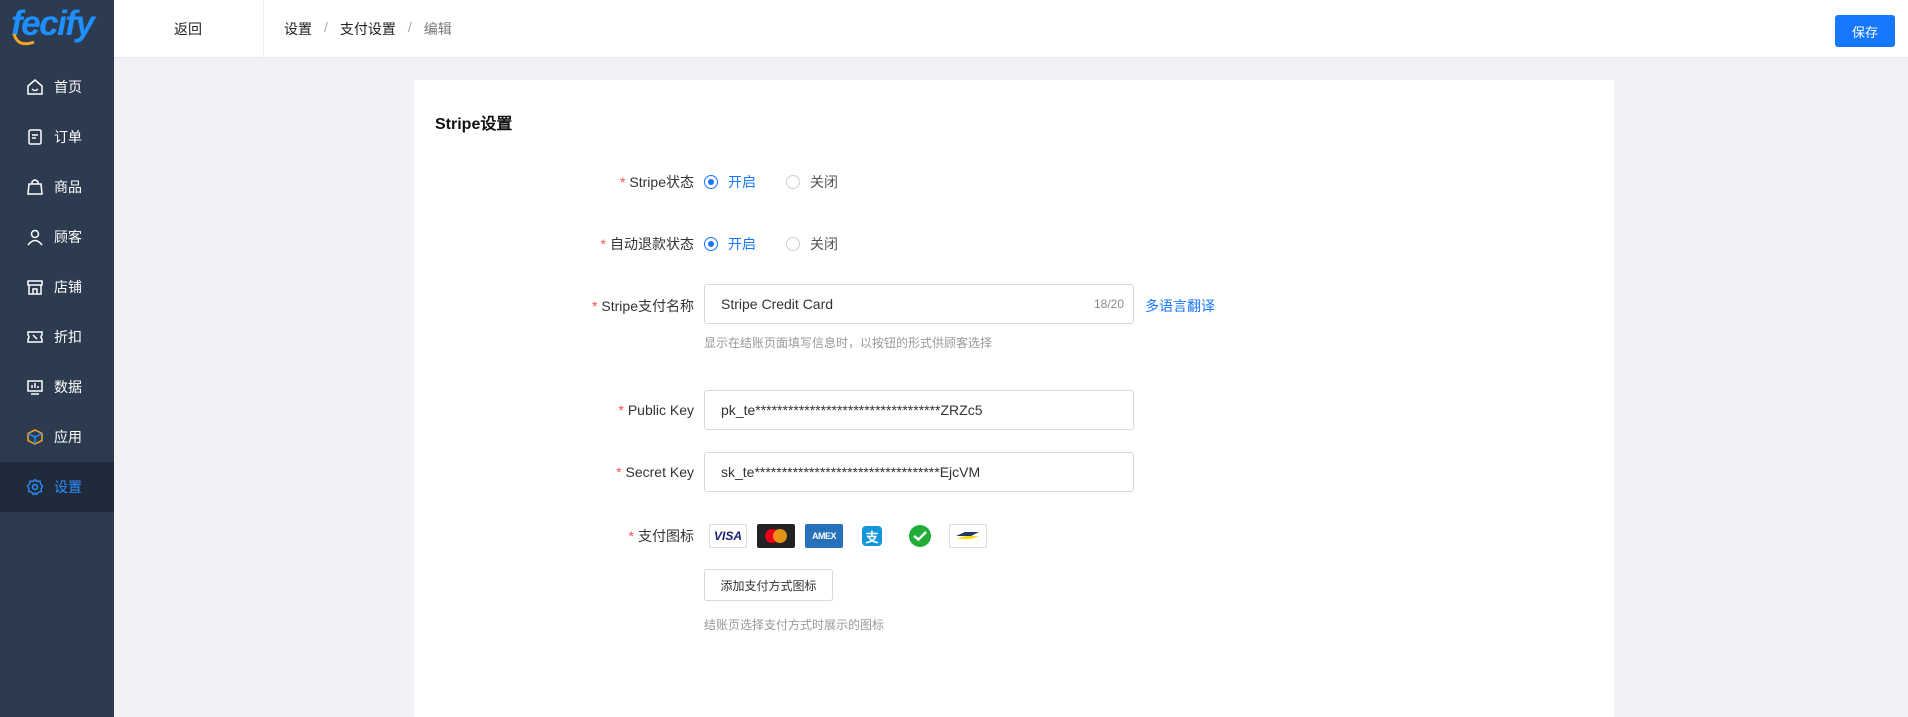 The height and width of the screenshot is (717, 1908). What do you see at coordinates (57, 29) in the screenshot?
I see `logo: fecify` at bounding box center [57, 29].